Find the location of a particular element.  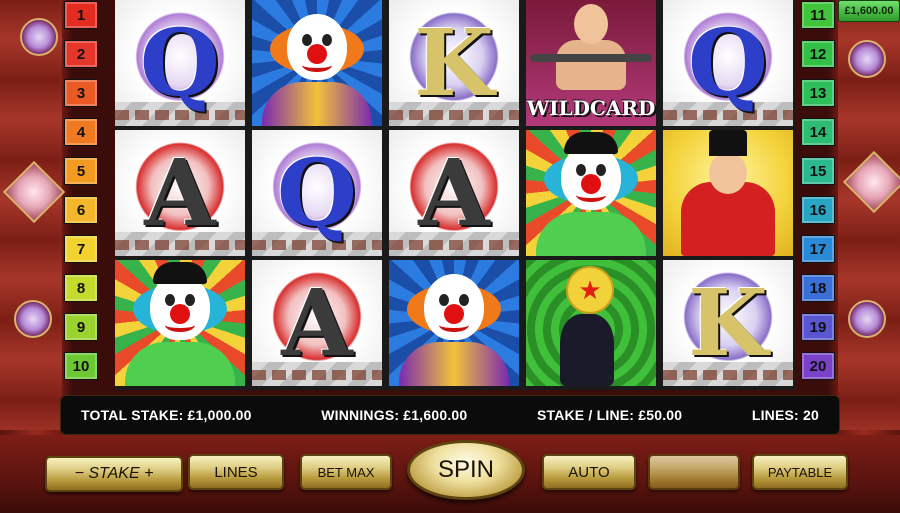

top-hat-icon is located at coordinates (728, 143).